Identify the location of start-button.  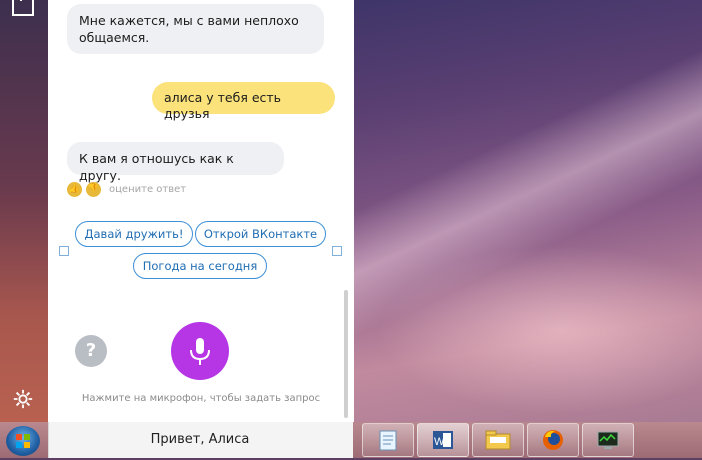
(23, 441).